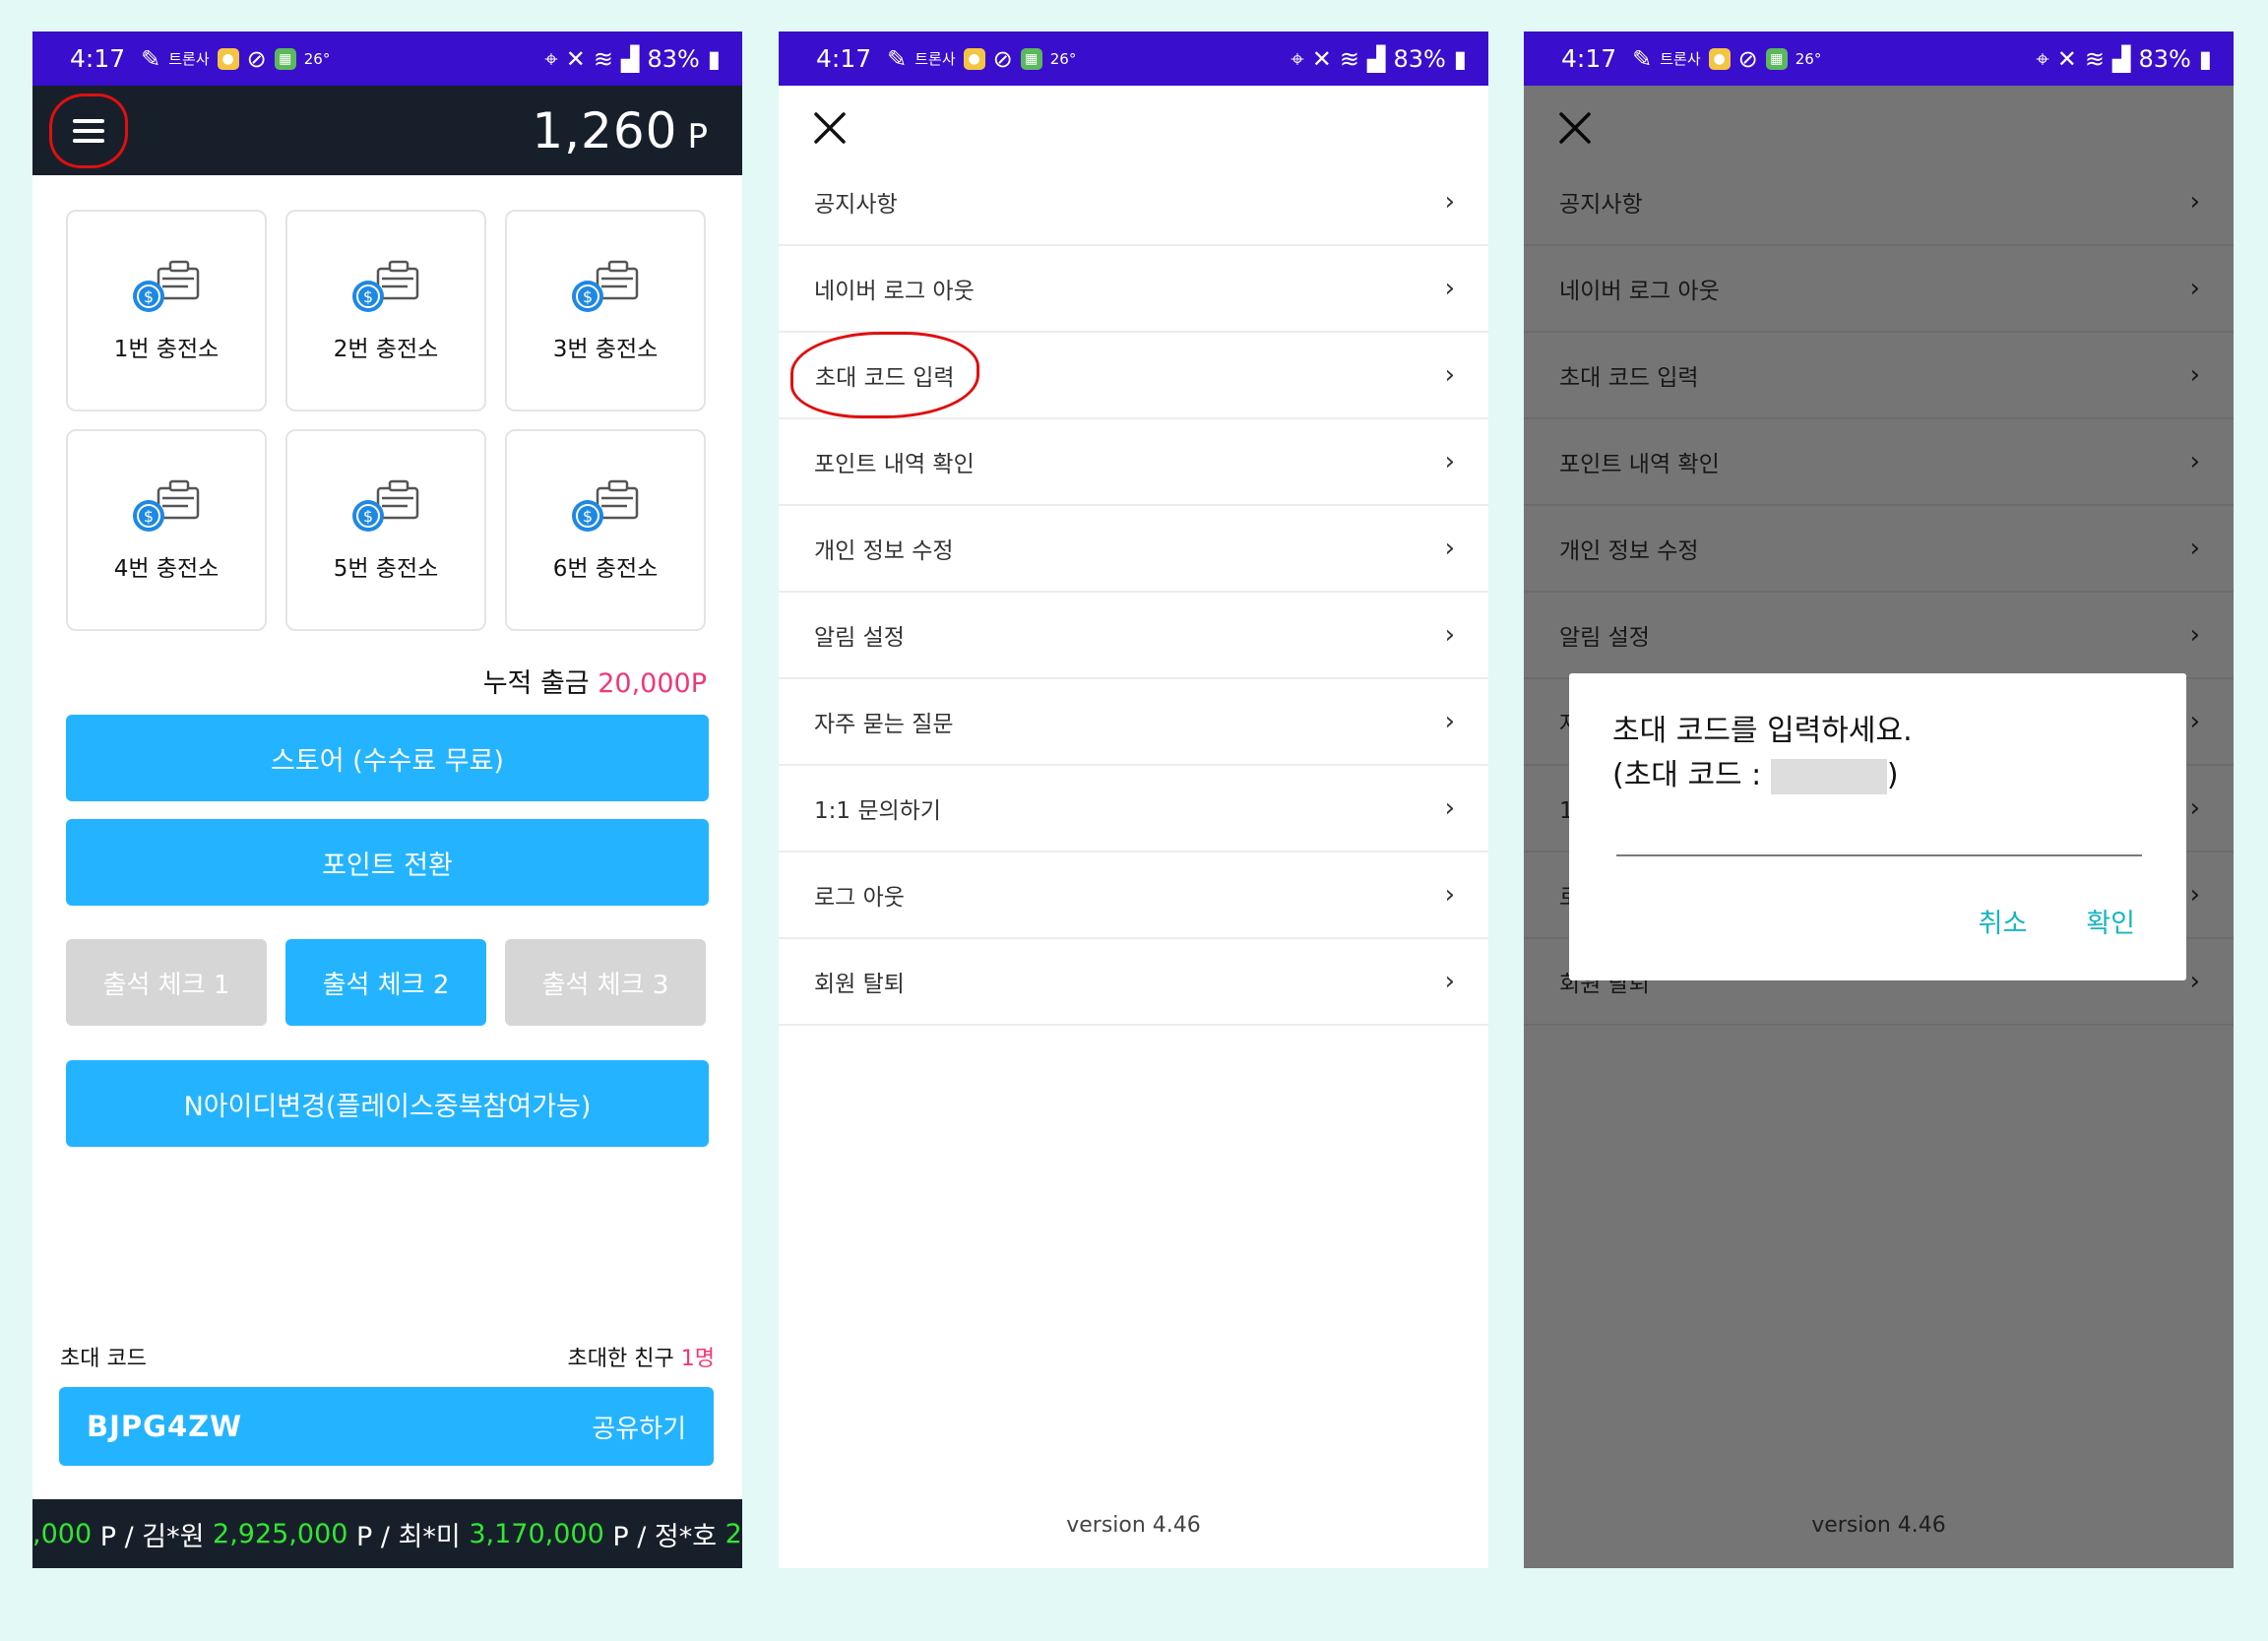 This screenshot has width=2268, height=1641. I want to click on menu-item: 네이버 로그 아웃 ›, so click(1133, 290).